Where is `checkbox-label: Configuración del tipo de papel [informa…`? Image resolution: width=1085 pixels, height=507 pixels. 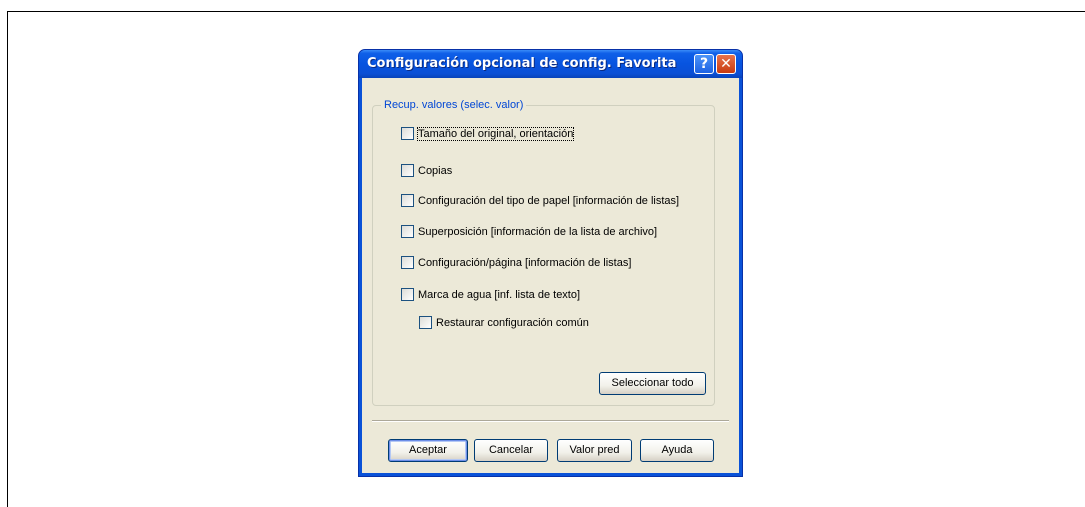
checkbox-label: Configuración del tipo de papel [informa… is located at coordinates (549, 200).